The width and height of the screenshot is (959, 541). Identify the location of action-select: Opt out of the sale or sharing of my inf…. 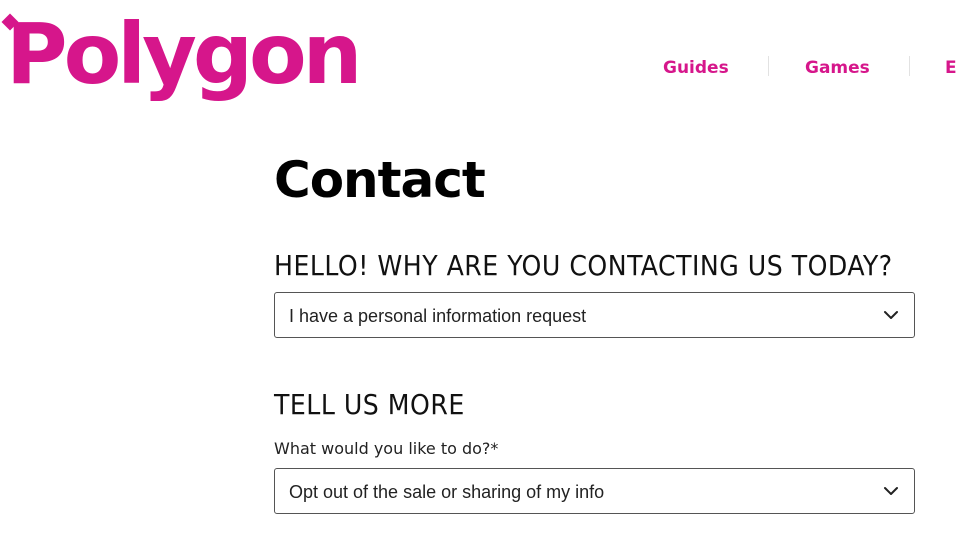
(594, 491).